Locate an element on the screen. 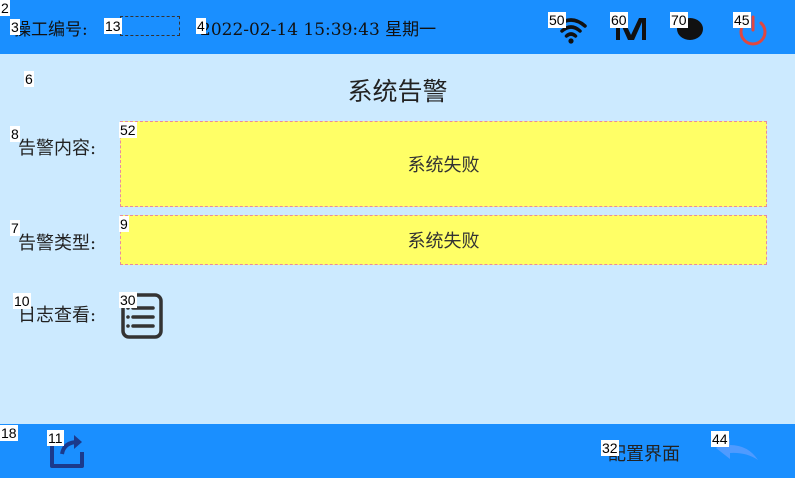 This screenshot has height=478, width=795. marker-50: 50 is located at coordinates (557, 20).